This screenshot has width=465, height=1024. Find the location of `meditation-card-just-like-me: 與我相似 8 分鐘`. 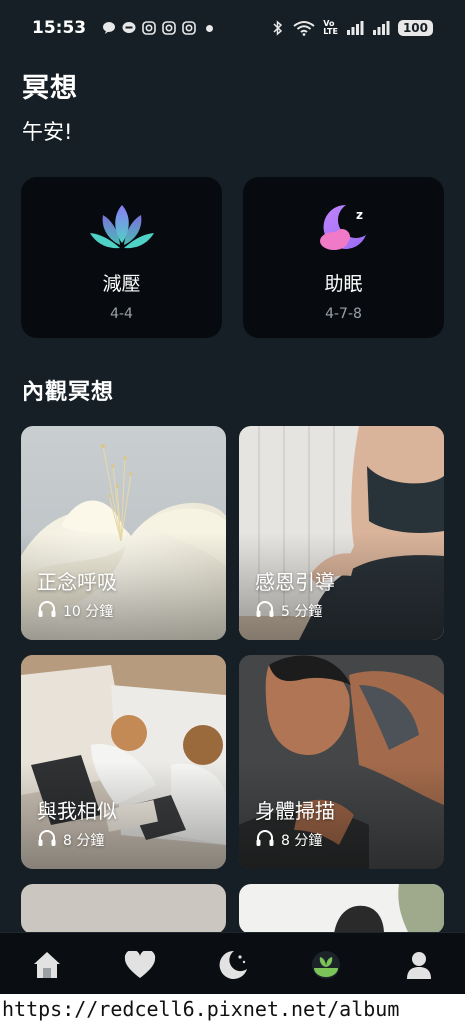

meditation-card-just-like-me: 與我相似 8 分鐘 is located at coordinates (123, 762).